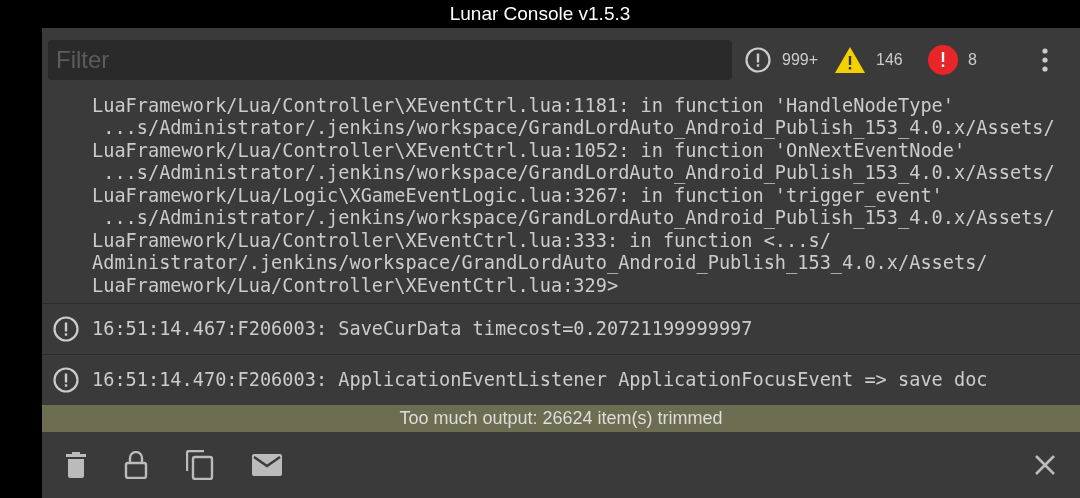 This screenshot has height=498, width=1080. I want to click on log-line: LuaFramework/Lua/Controller\XEventCtrl.lua:1181: in function 'HandleNodeType', so click(523, 105).